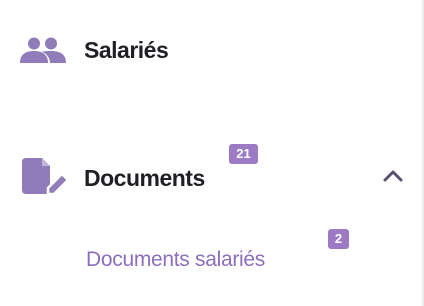  I want to click on chevron-up-icon, so click(393, 176).